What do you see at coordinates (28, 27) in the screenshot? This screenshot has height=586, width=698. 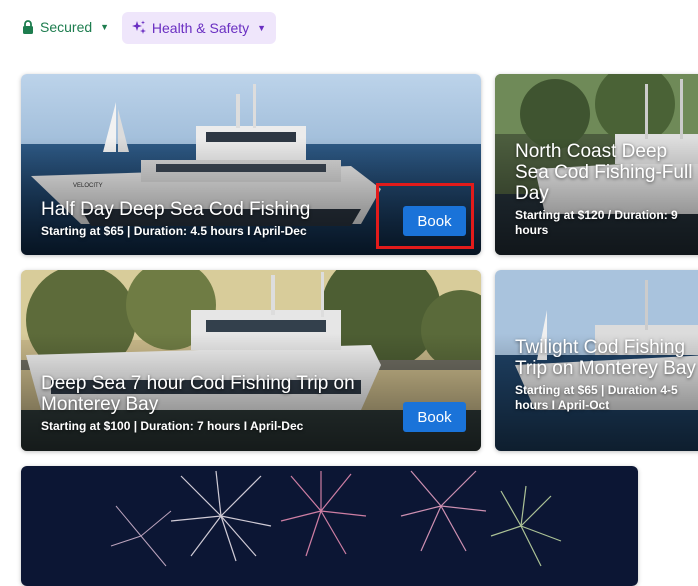 I see `lock-icon` at bounding box center [28, 27].